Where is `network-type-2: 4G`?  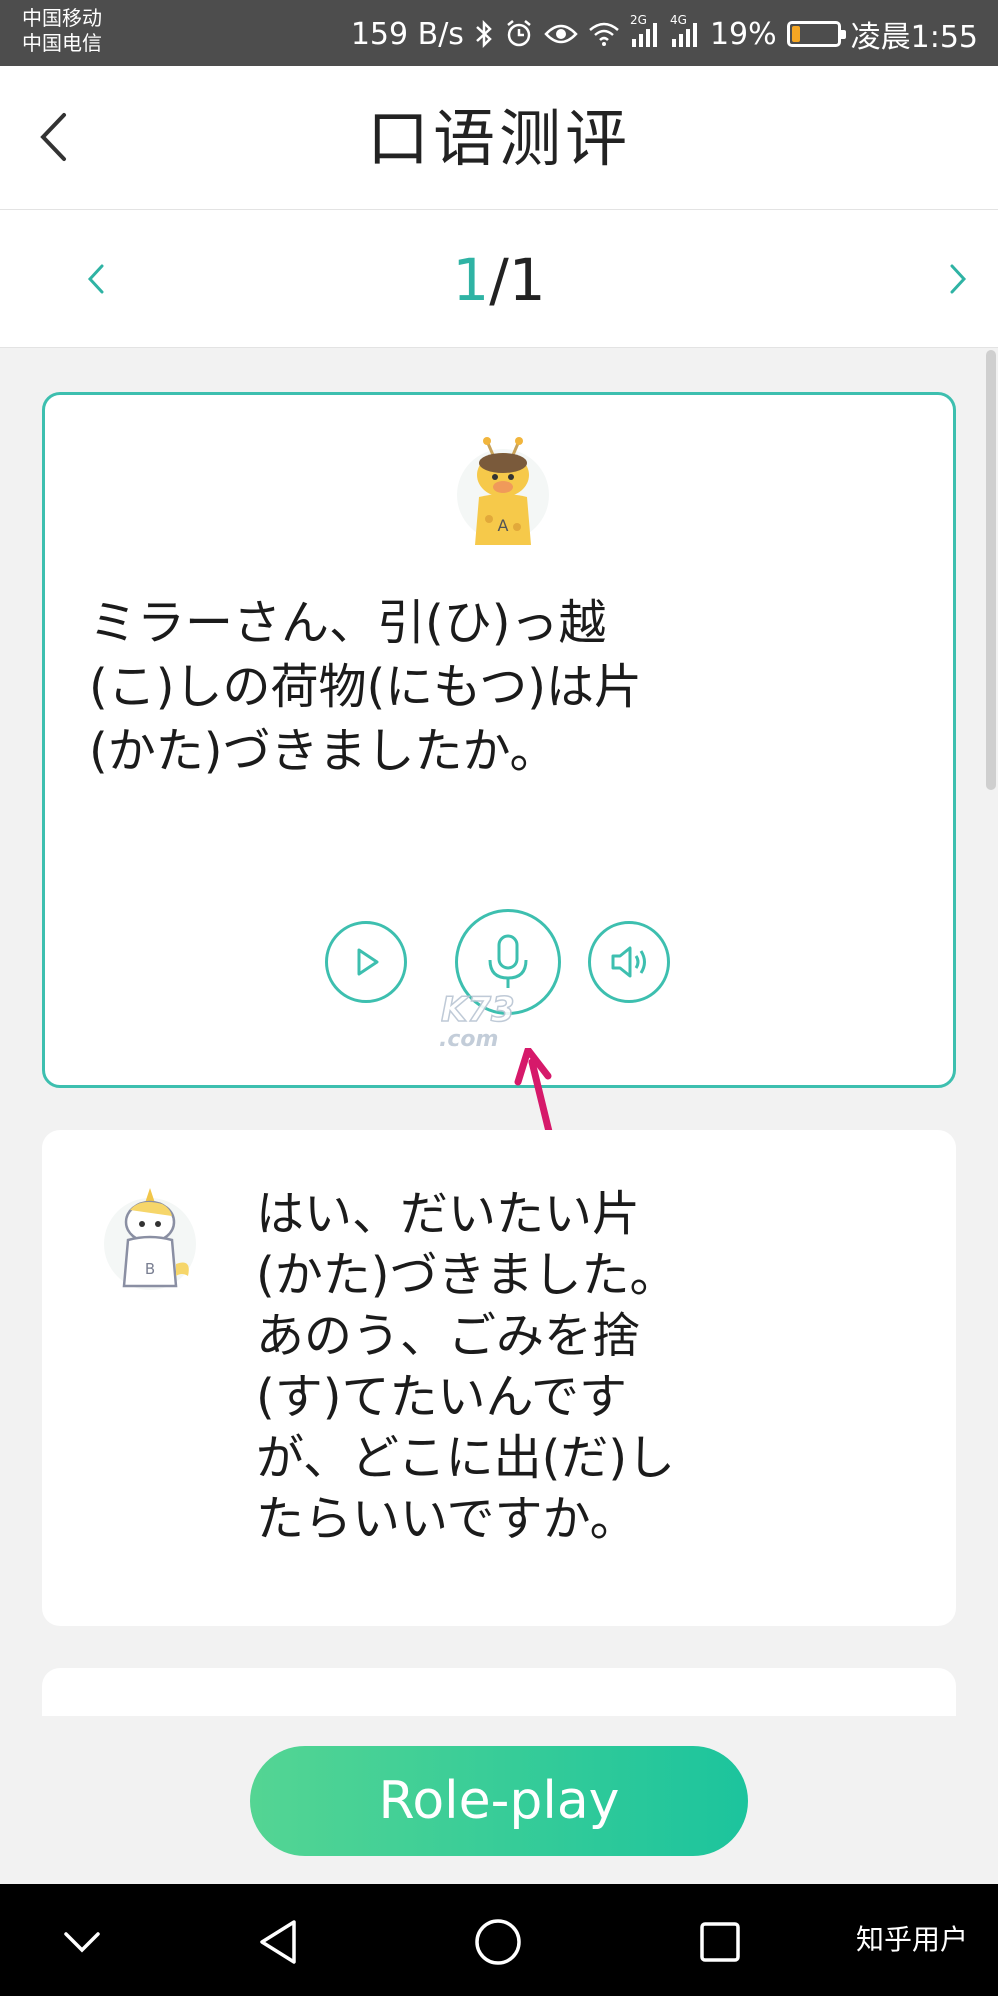 network-type-2: 4G is located at coordinates (678, 20).